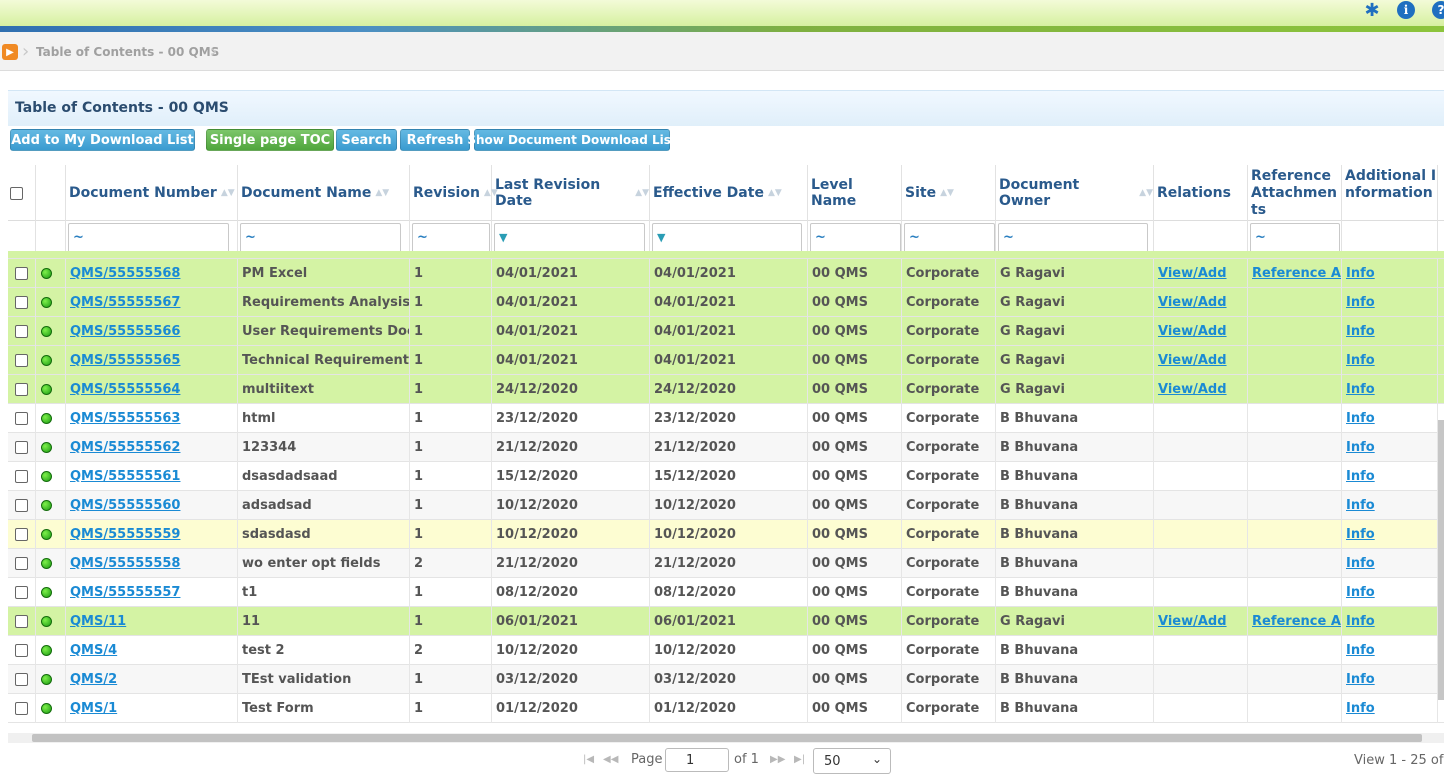 The width and height of the screenshot is (1444, 777). What do you see at coordinates (16, 193) in the screenshot?
I see `select-all-checkbox` at bounding box center [16, 193].